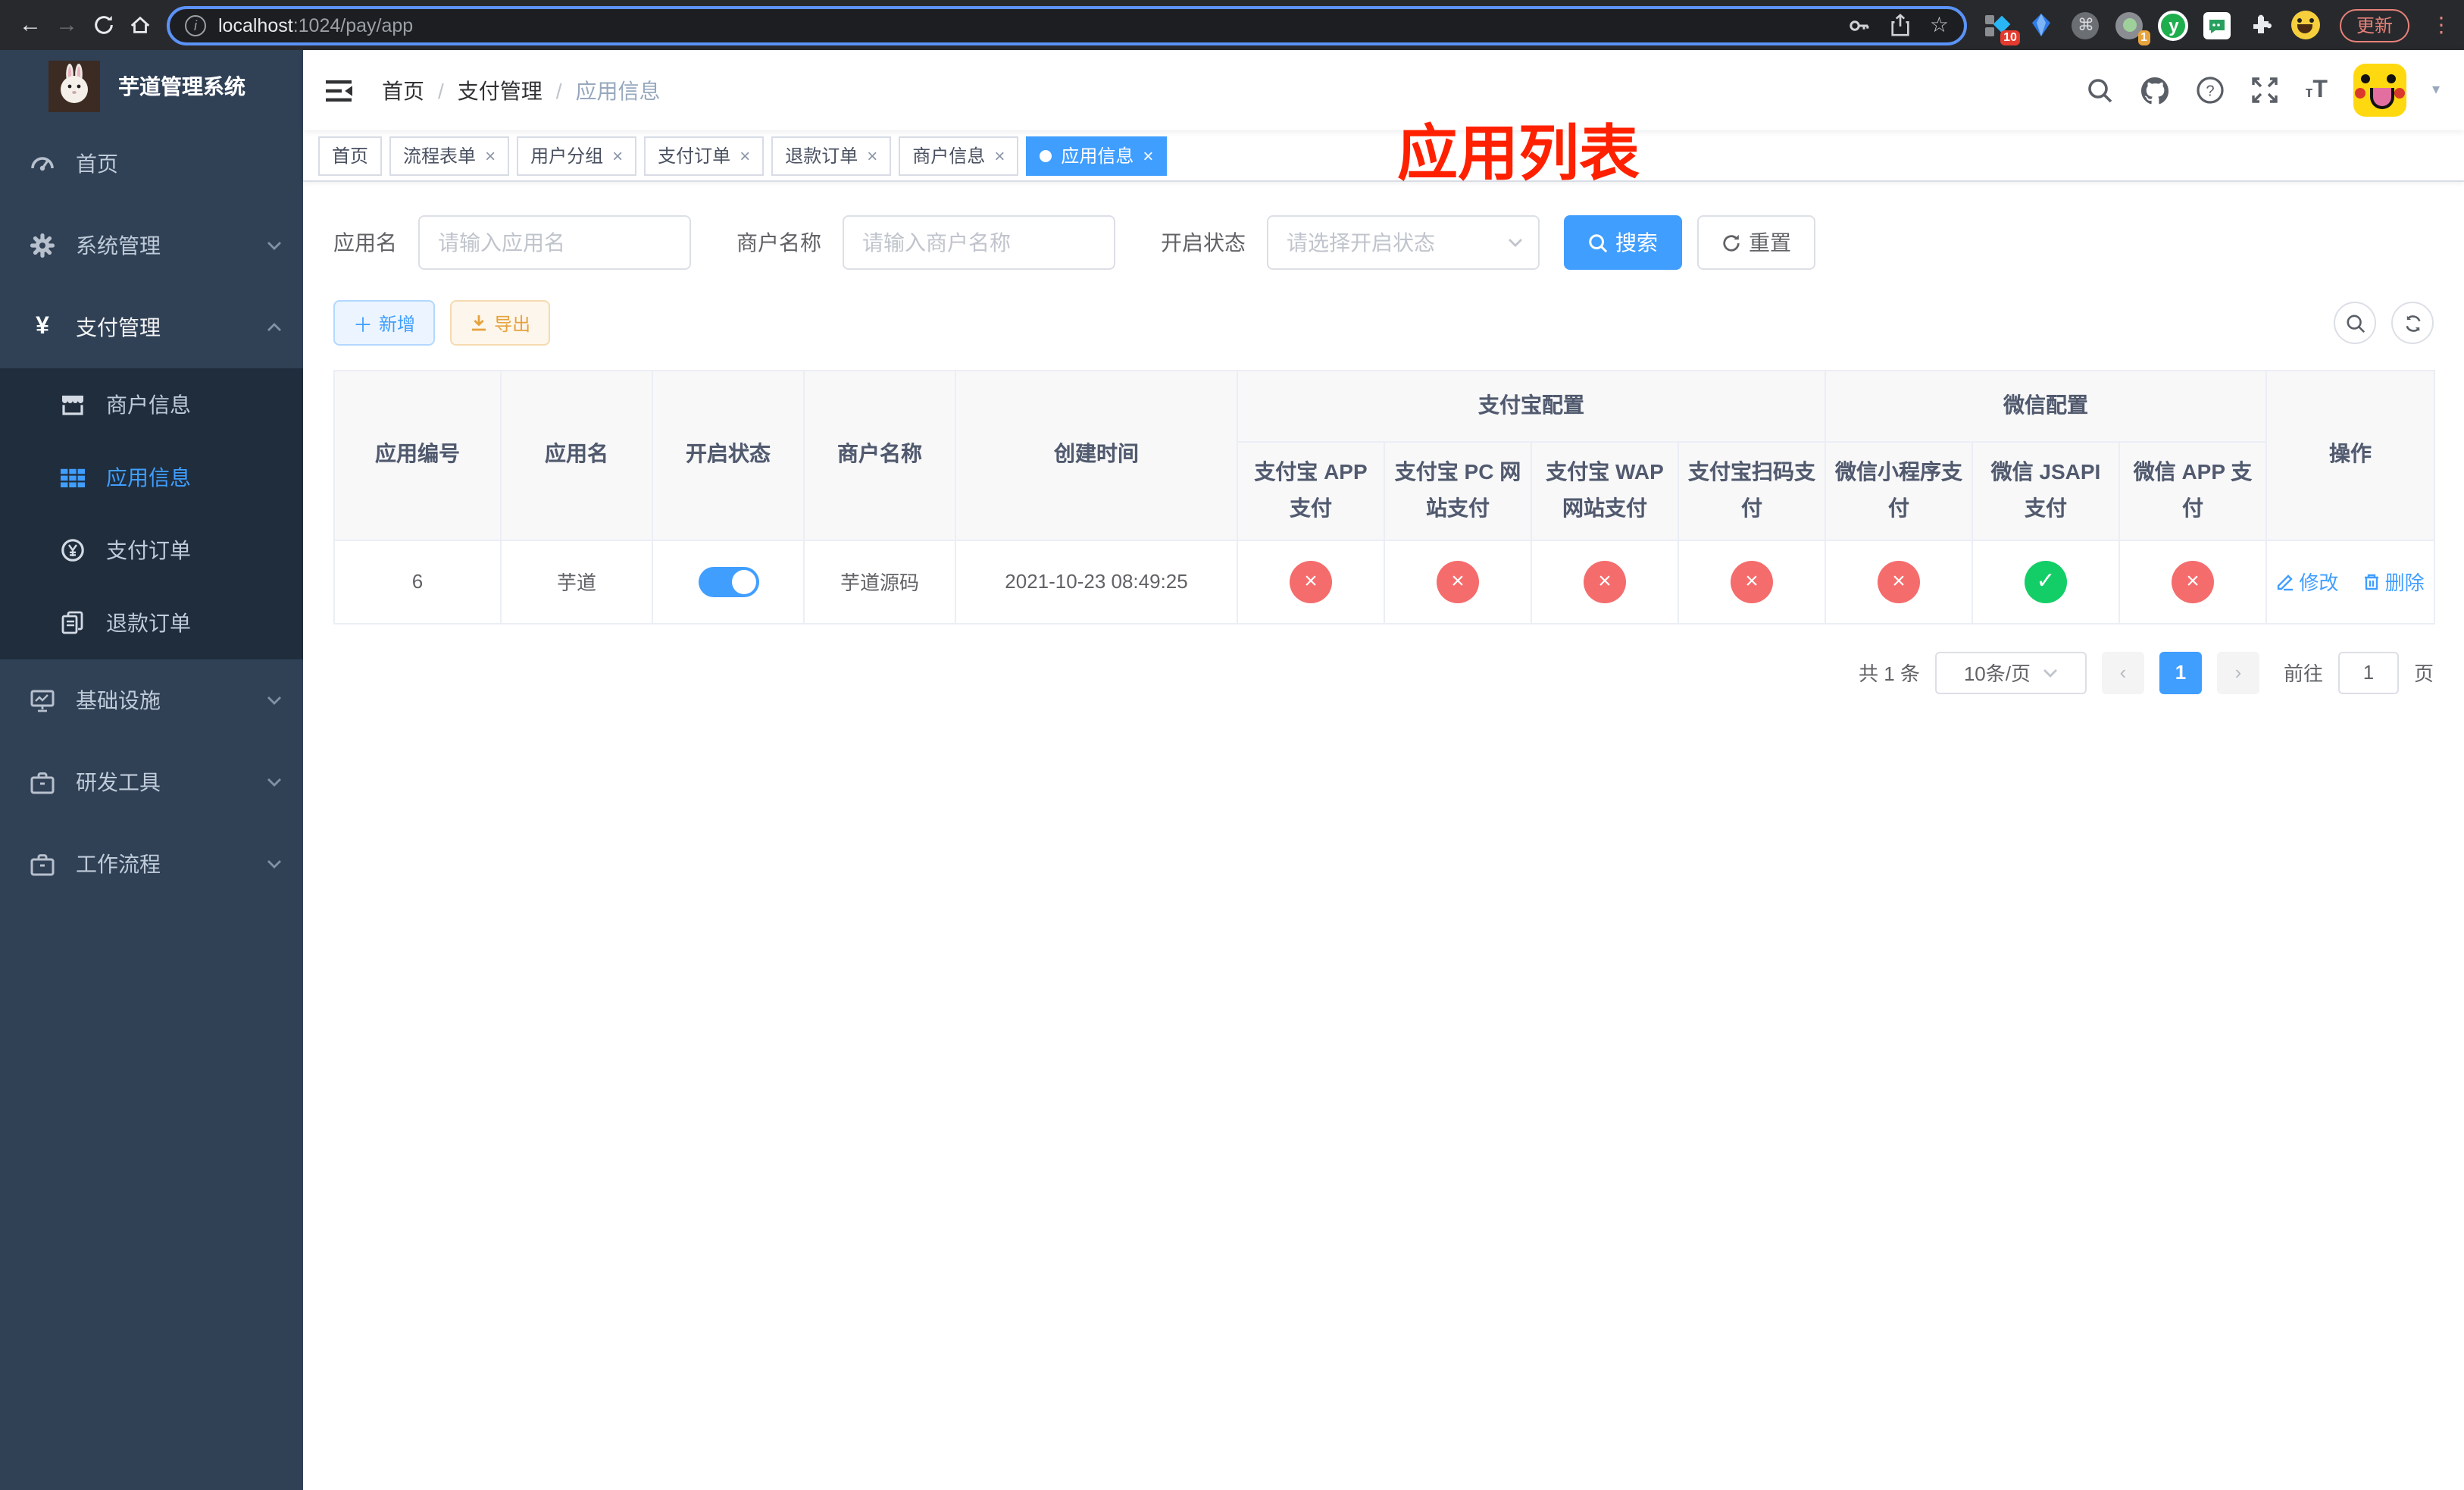 The width and height of the screenshot is (2464, 1490). Describe the element at coordinates (1901, 25) in the screenshot. I see `share-icon` at that location.